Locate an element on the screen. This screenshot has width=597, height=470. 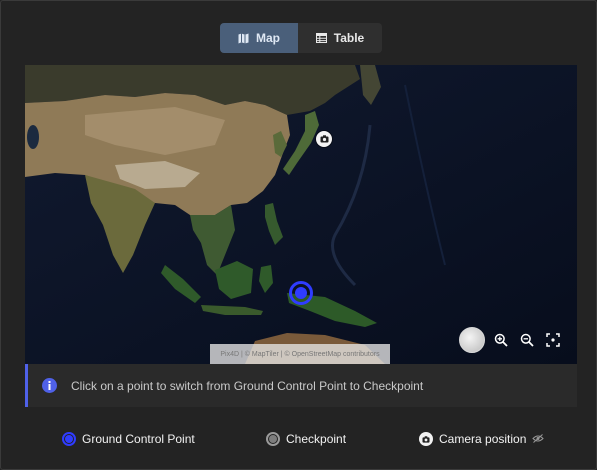
zoom-in-icon is located at coordinates (501, 340).